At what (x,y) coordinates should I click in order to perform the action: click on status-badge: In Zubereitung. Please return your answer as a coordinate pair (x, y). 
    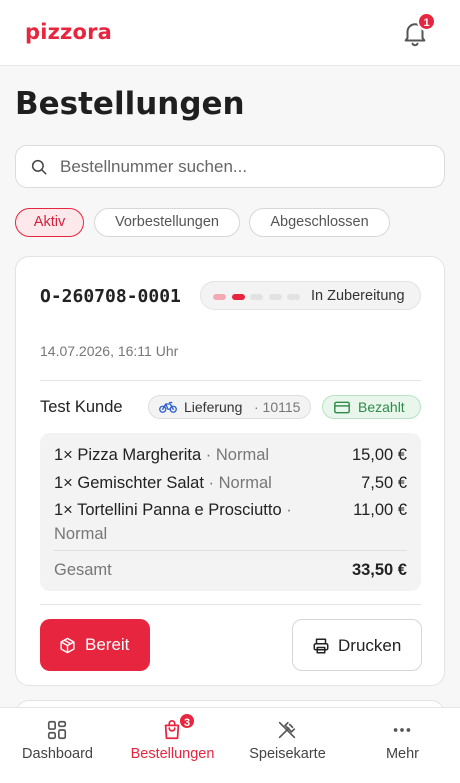
    Looking at the image, I should click on (310, 295).